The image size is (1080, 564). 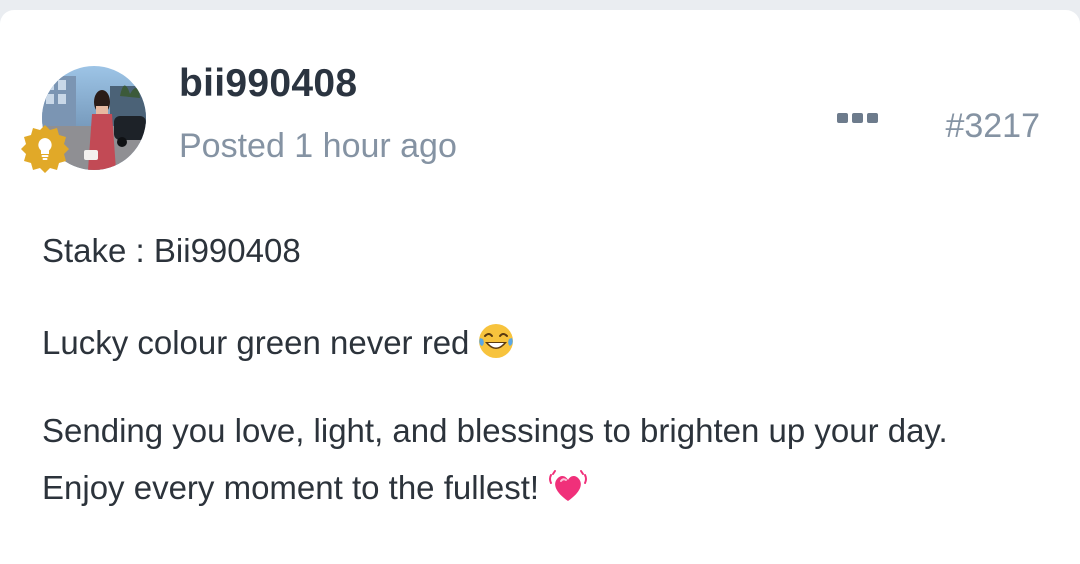 What do you see at coordinates (992, 126) in the screenshot?
I see `post-number-link: #3217` at bounding box center [992, 126].